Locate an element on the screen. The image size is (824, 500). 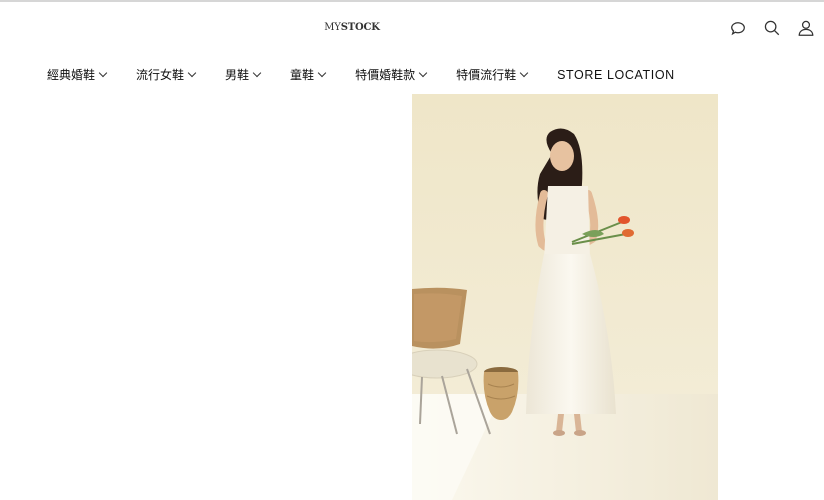
header-icons is located at coordinates (772, 28).